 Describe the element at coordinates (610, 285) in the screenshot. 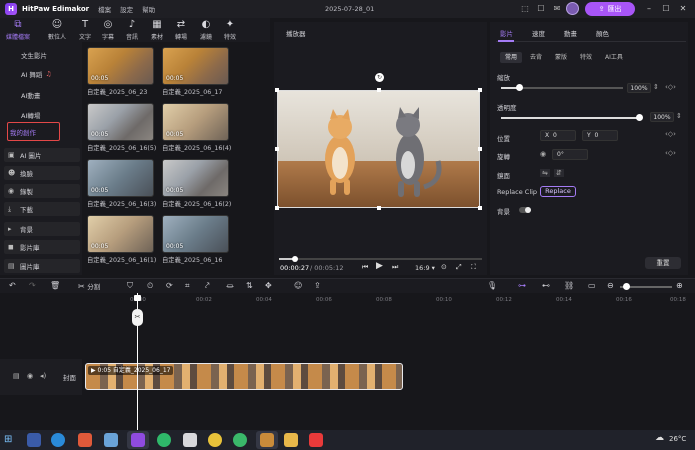

I see `zoom-out-icon: ⊖` at that location.